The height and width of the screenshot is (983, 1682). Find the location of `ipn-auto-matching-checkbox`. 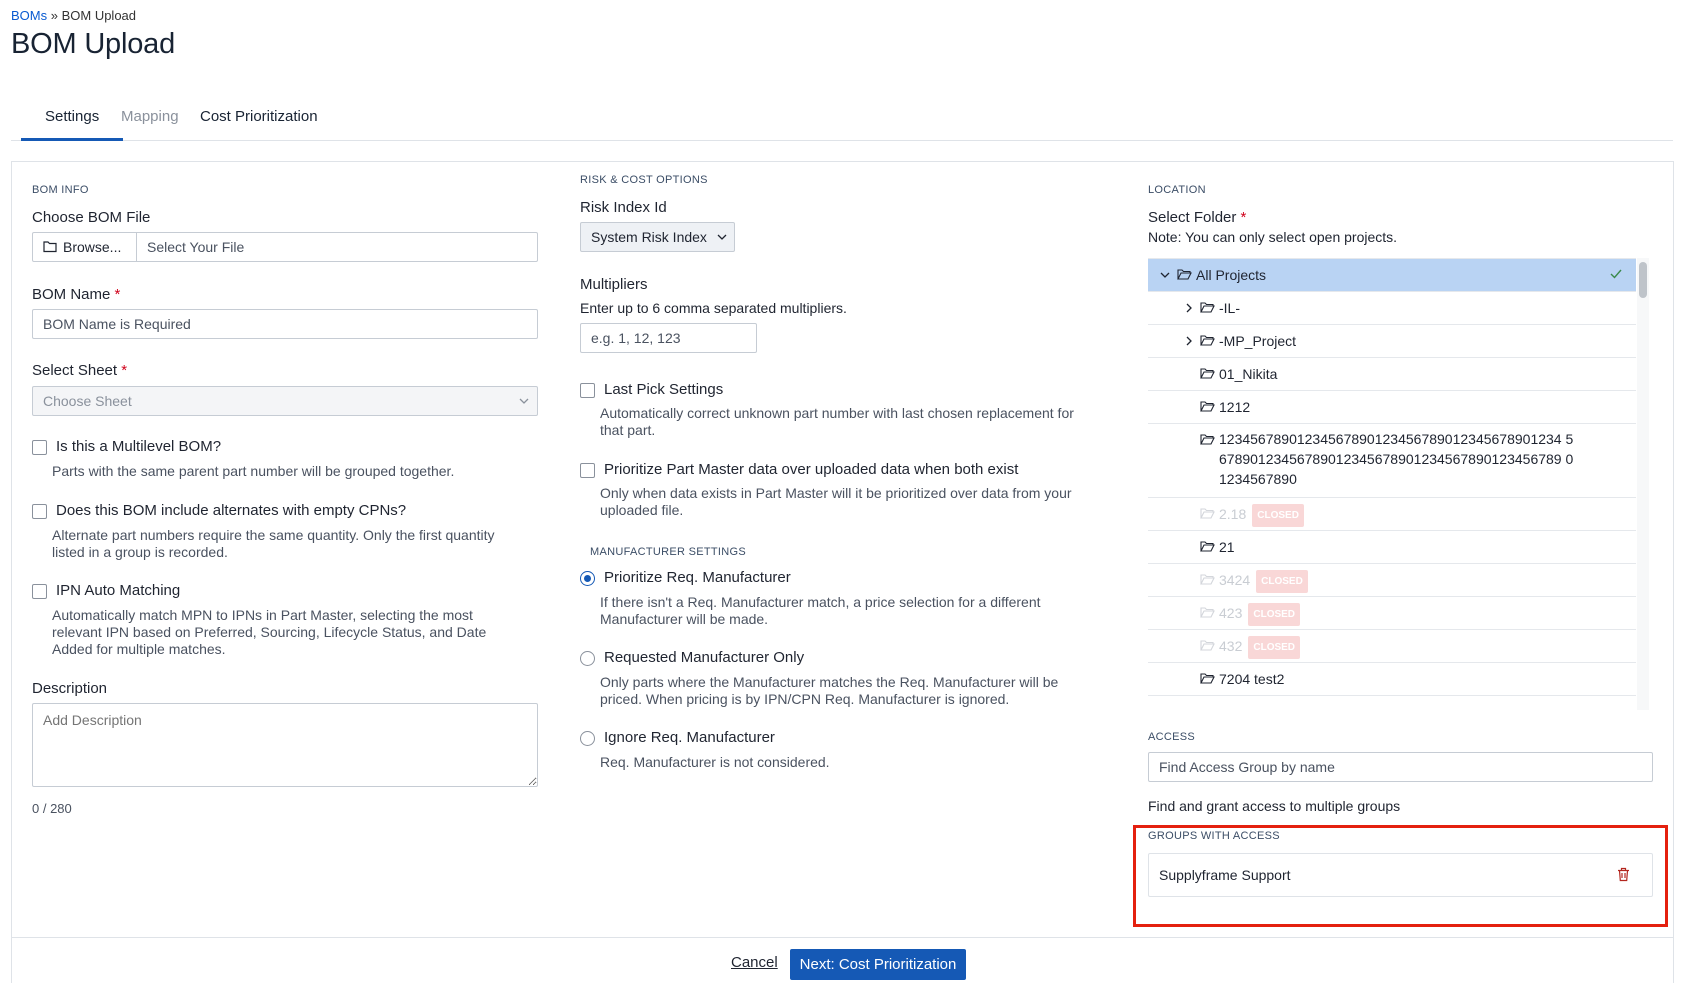

ipn-auto-matching-checkbox is located at coordinates (39, 591).